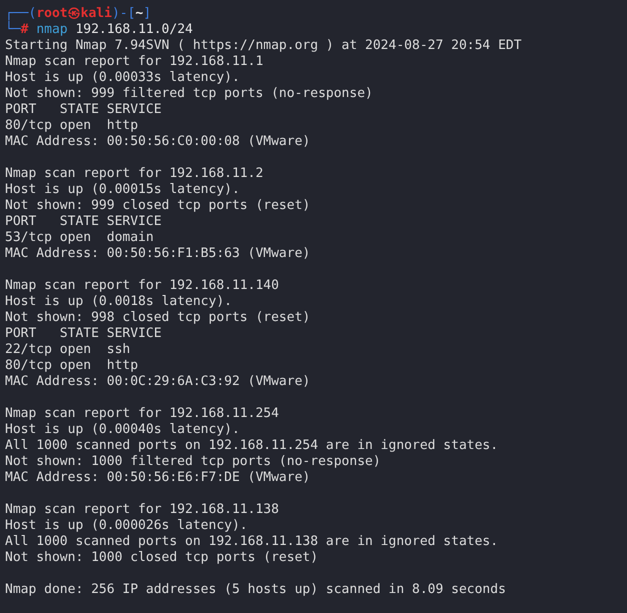 The image size is (627, 613). What do you see at coordinates (157, 254) in the screenshot?
I see `output-line: MAC Address: 00:50:56:F1:B5:63 (VMware)` at bounding box center [157, 254].